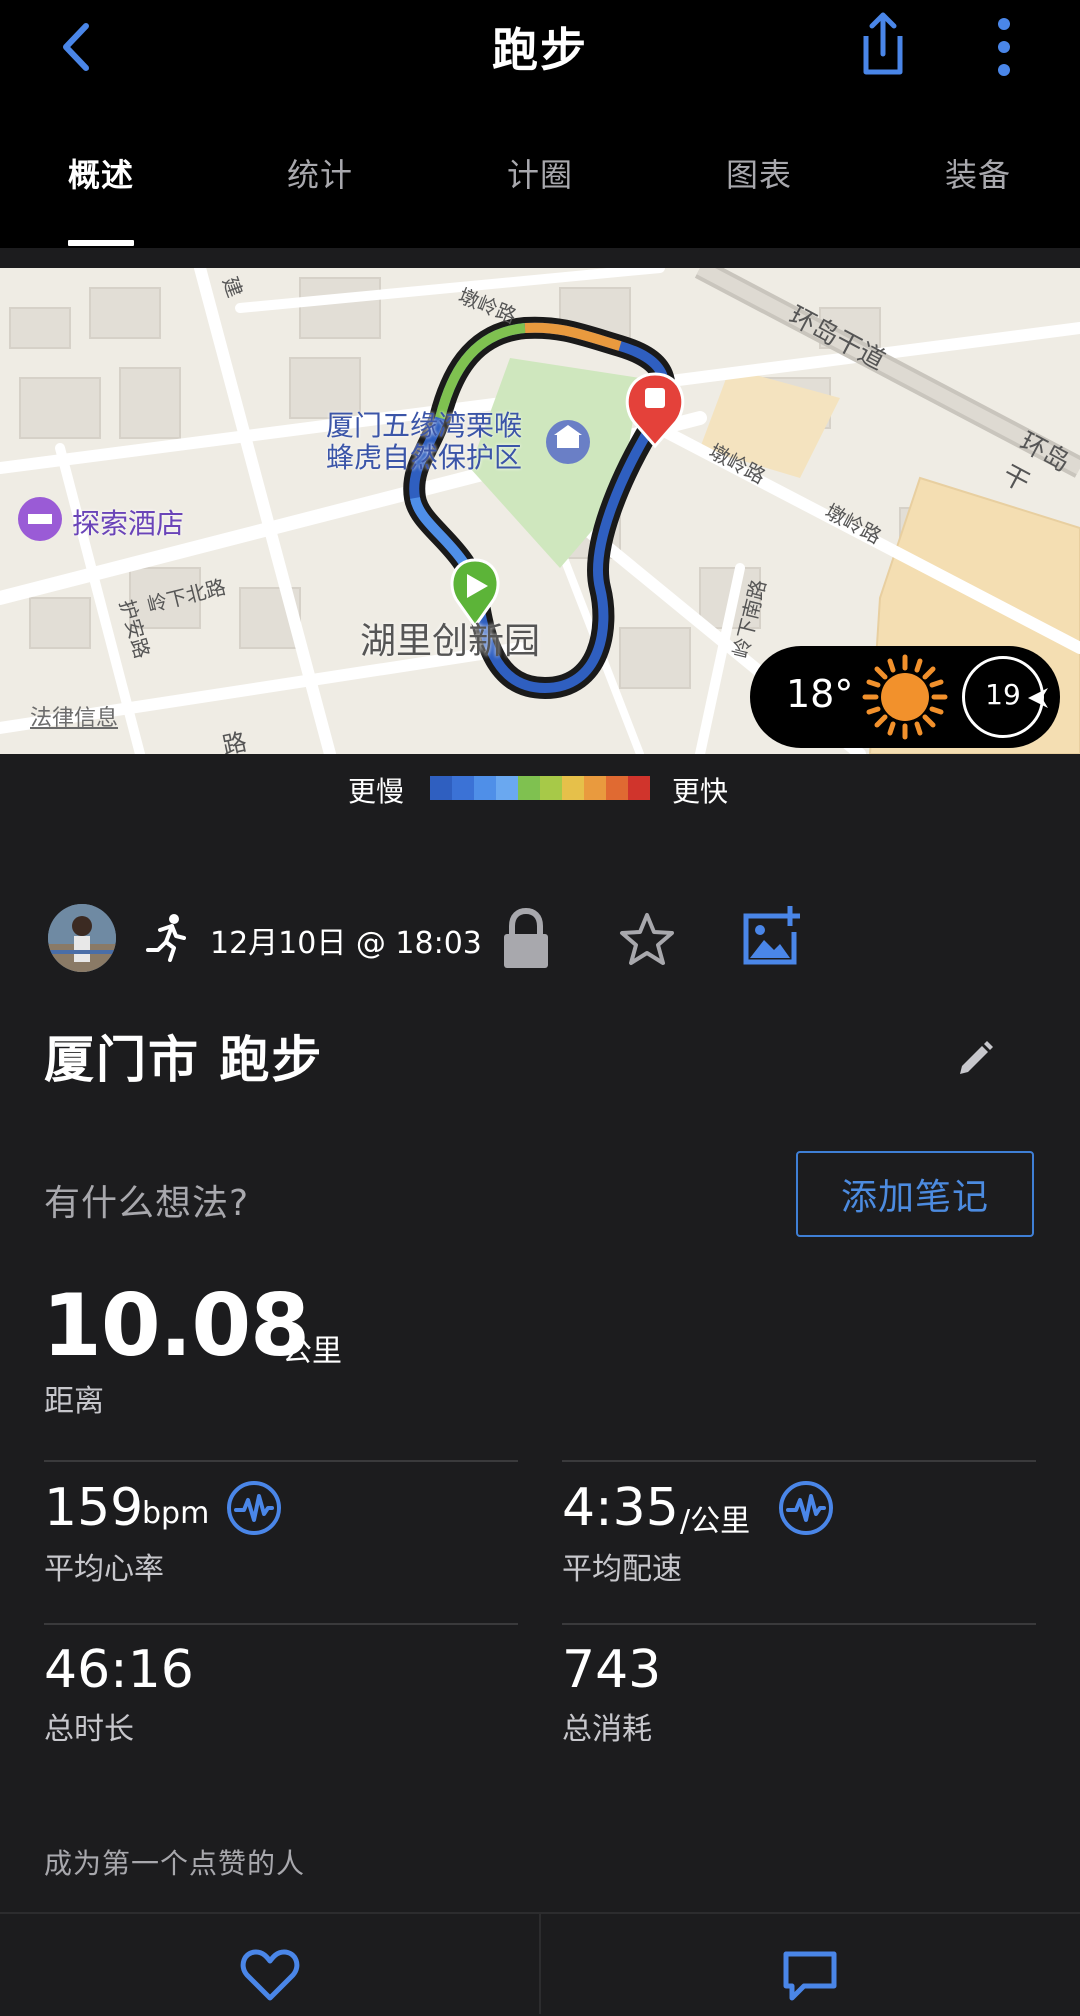  What do you see at coordinates (101, 173) in the screenshot?
I see `tab-overview: 概述` at bounding box center [101, 173].